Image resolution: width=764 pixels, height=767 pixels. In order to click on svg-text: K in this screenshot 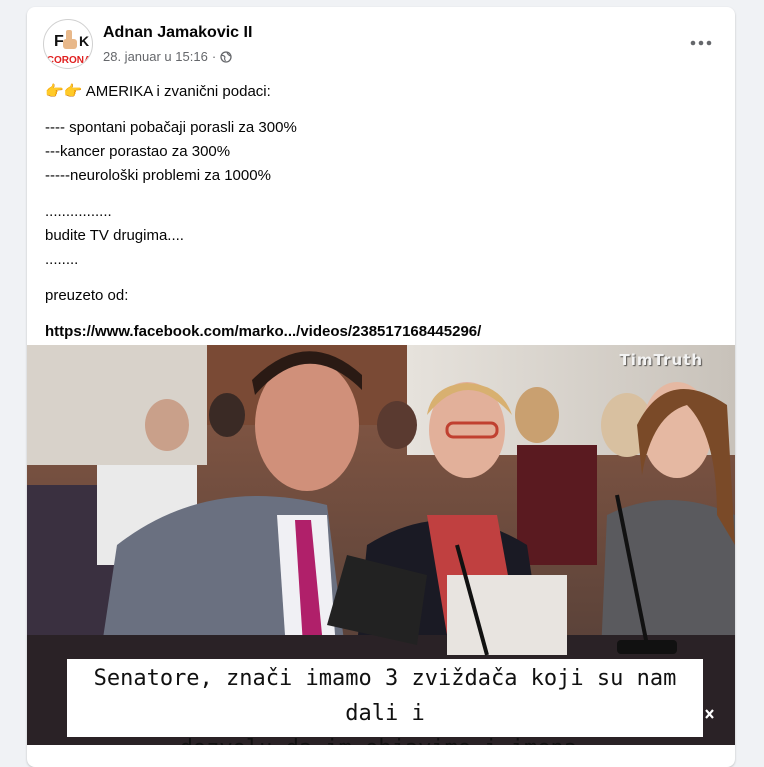, I will do `click(84, 41)`.